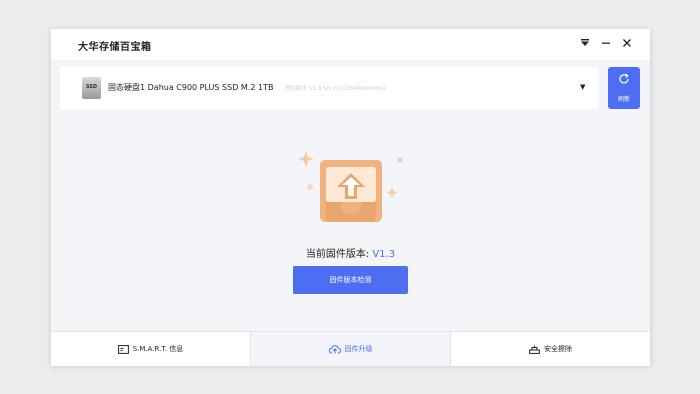 The image size is (700, 394). Describe the element at coordinates (623, 99) in the screenshot. I see `refresh-label: 刷新` at that location.